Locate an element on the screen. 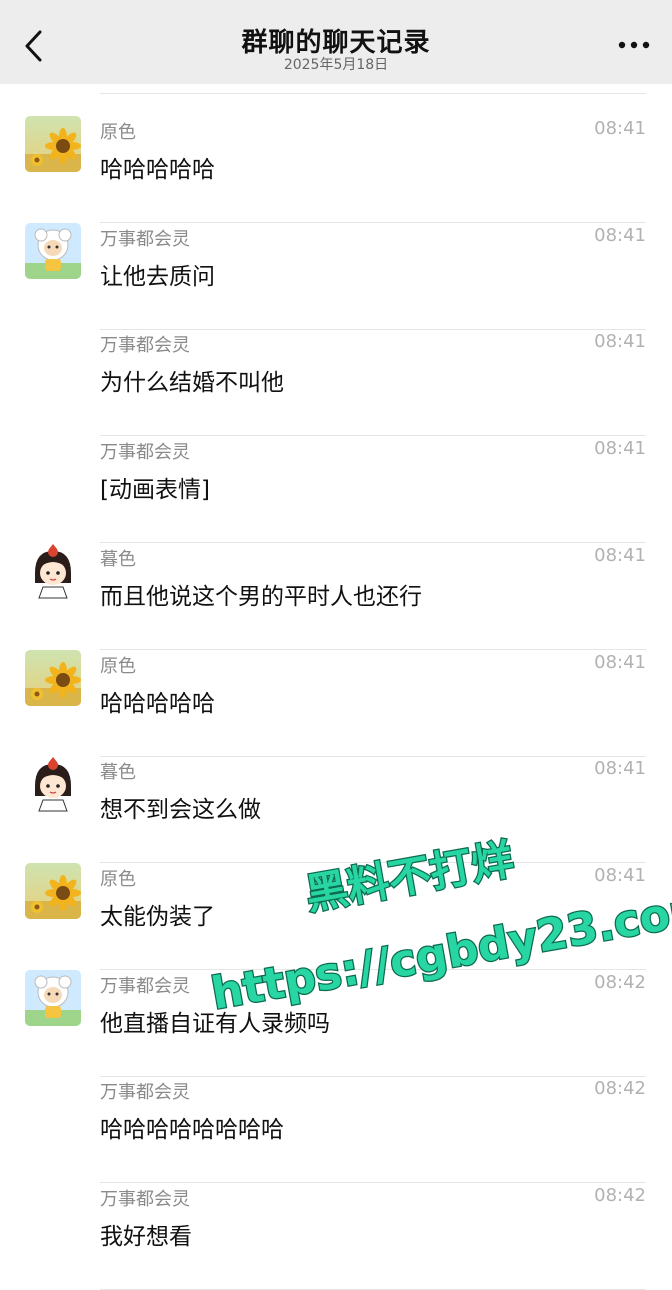  chat-date: 2025年5月18日 is located at coordinates (336, 65).